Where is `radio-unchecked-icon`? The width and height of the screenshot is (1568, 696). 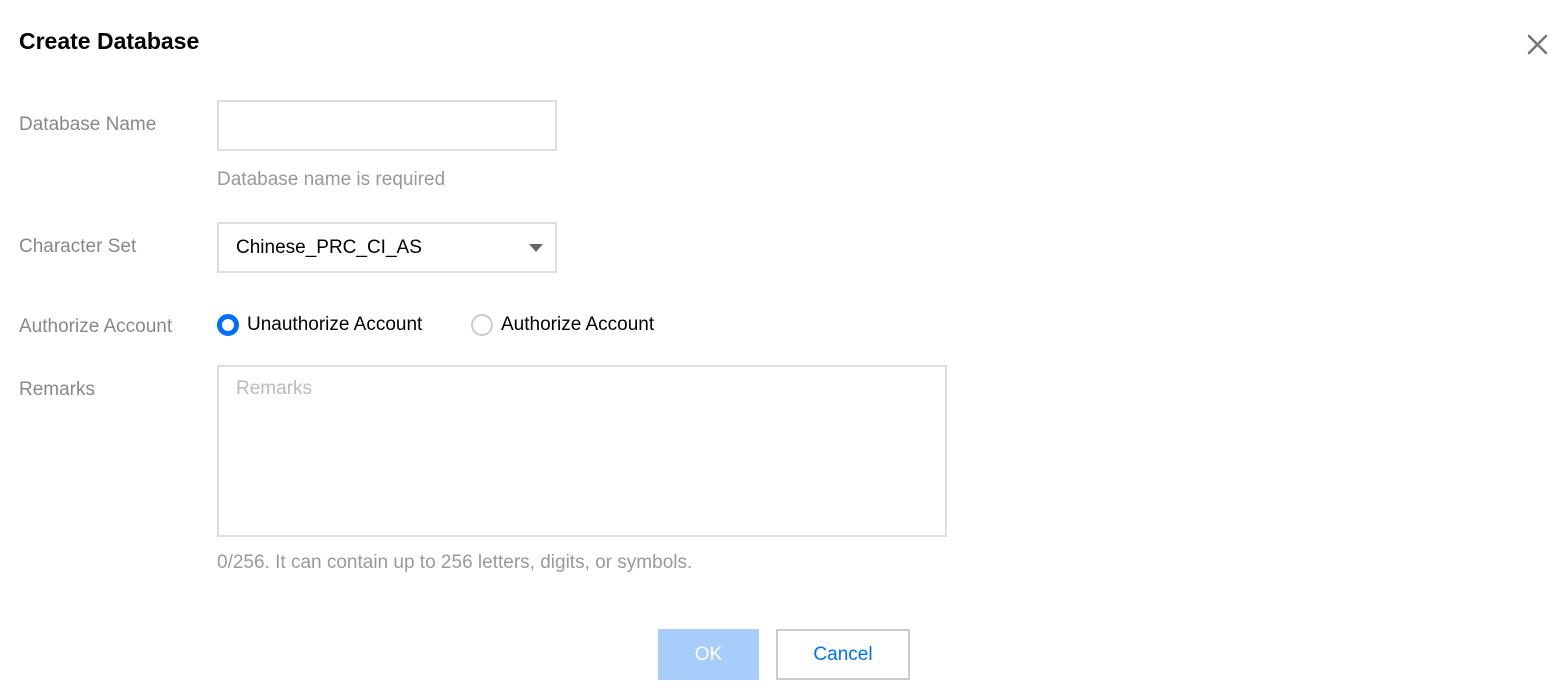
radio-unchecked-icon is located at coordinates (482, 325).